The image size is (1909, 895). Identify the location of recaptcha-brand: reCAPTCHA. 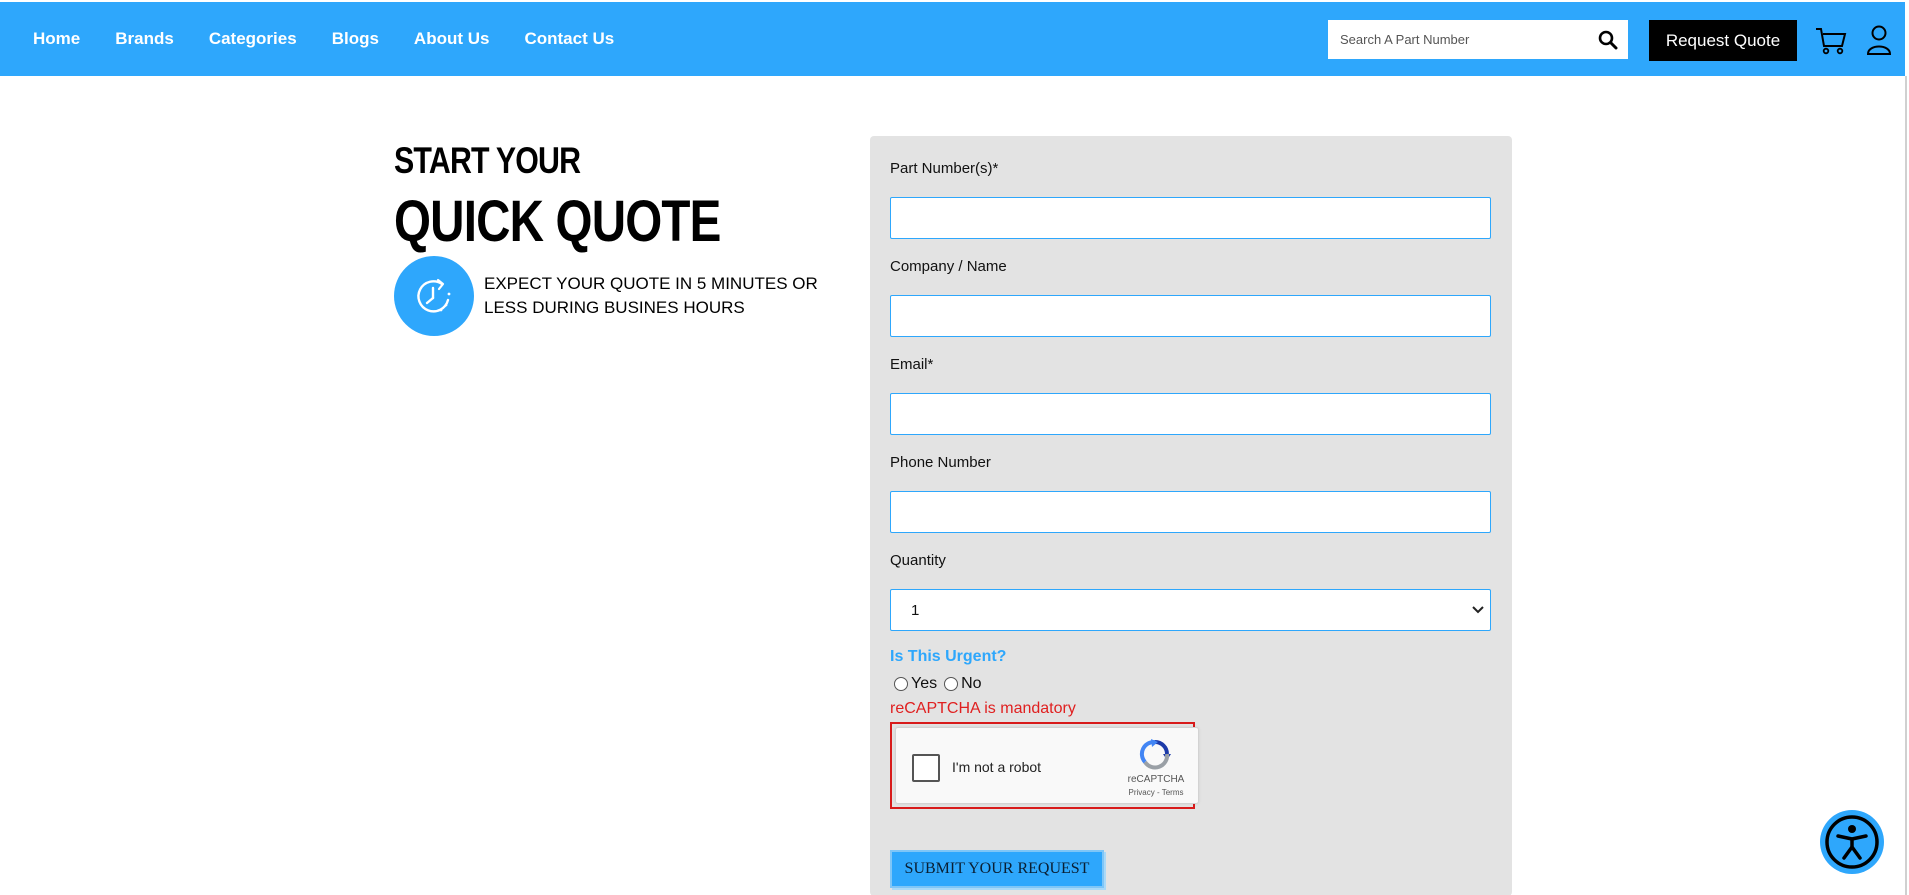
(1156, 779).